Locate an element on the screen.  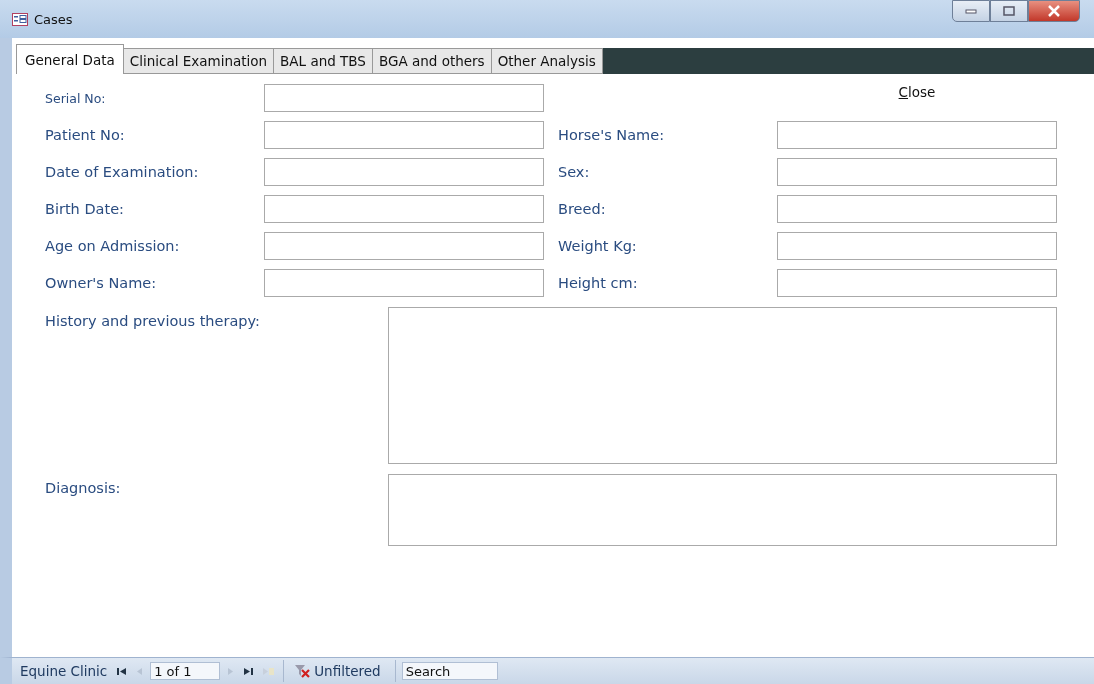
field-label: Weight Kg: is located at coordinates (597, 246).